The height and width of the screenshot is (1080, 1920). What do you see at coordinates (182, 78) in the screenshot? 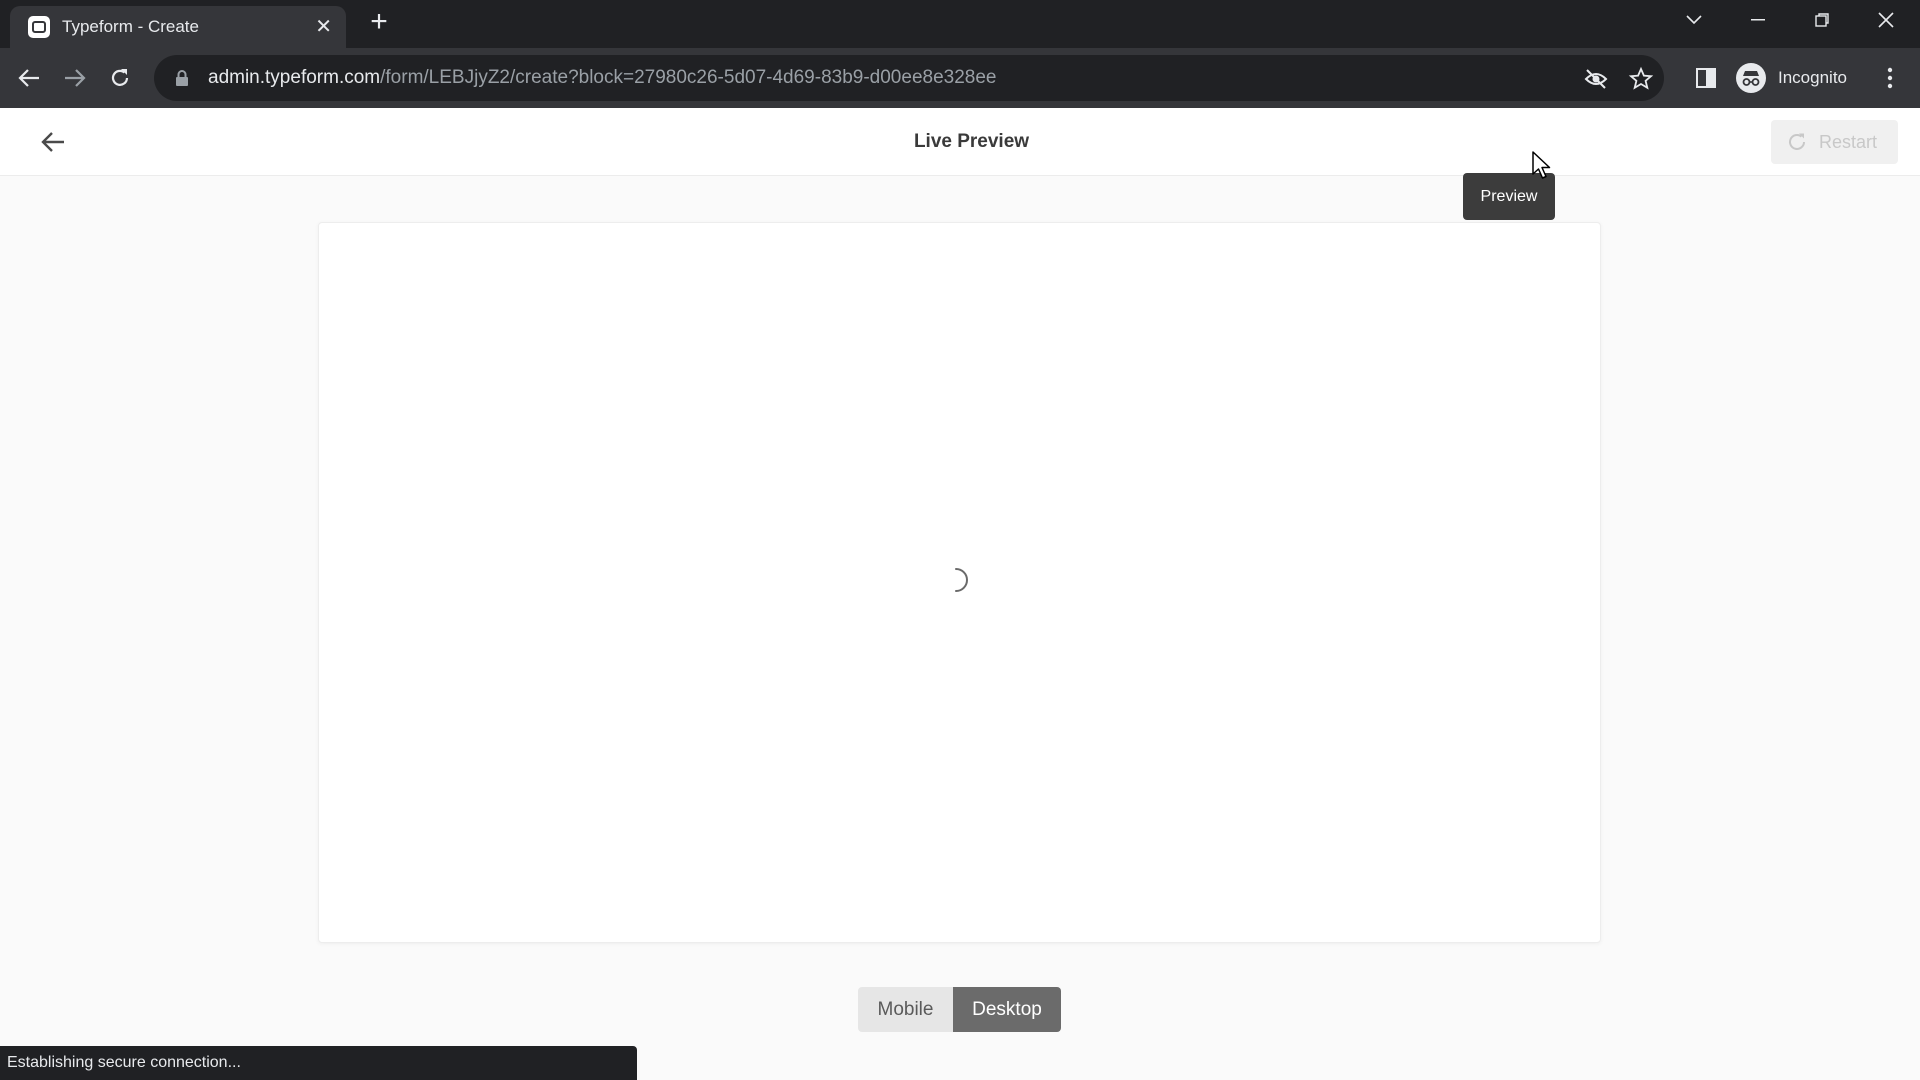
I see `lock-icon` at bounding box center [182, 78].